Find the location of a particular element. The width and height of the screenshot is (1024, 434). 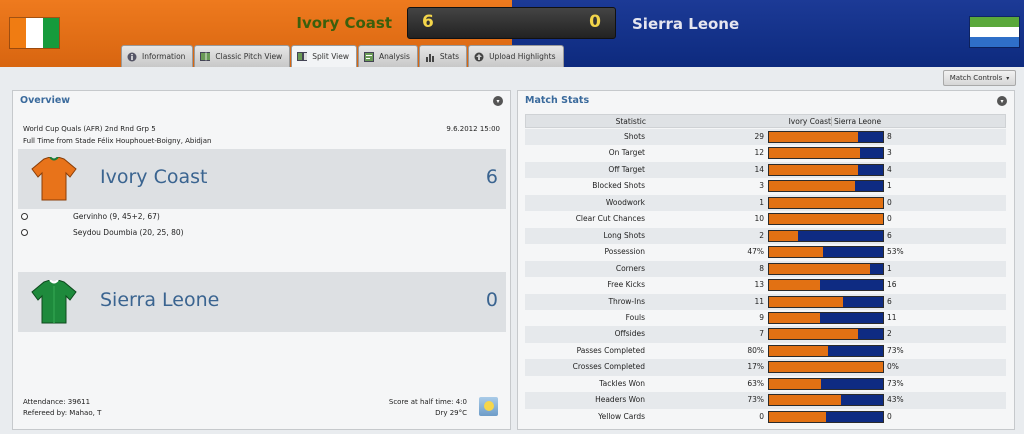

stat-home-value: 47% is located at coordinates (755, 252).